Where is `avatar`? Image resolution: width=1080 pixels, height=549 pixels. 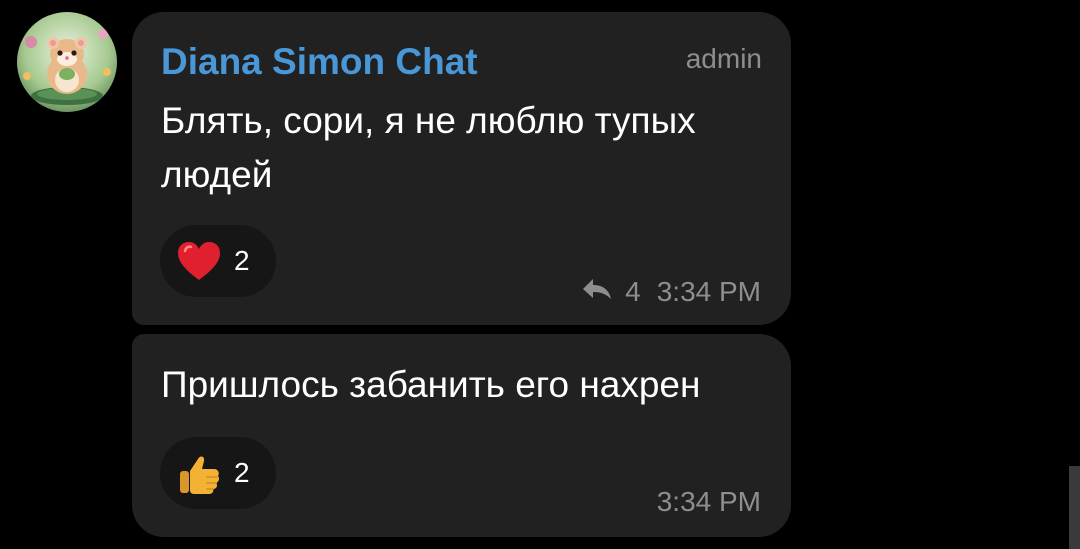
avatar is located at coordinates (67, 62).